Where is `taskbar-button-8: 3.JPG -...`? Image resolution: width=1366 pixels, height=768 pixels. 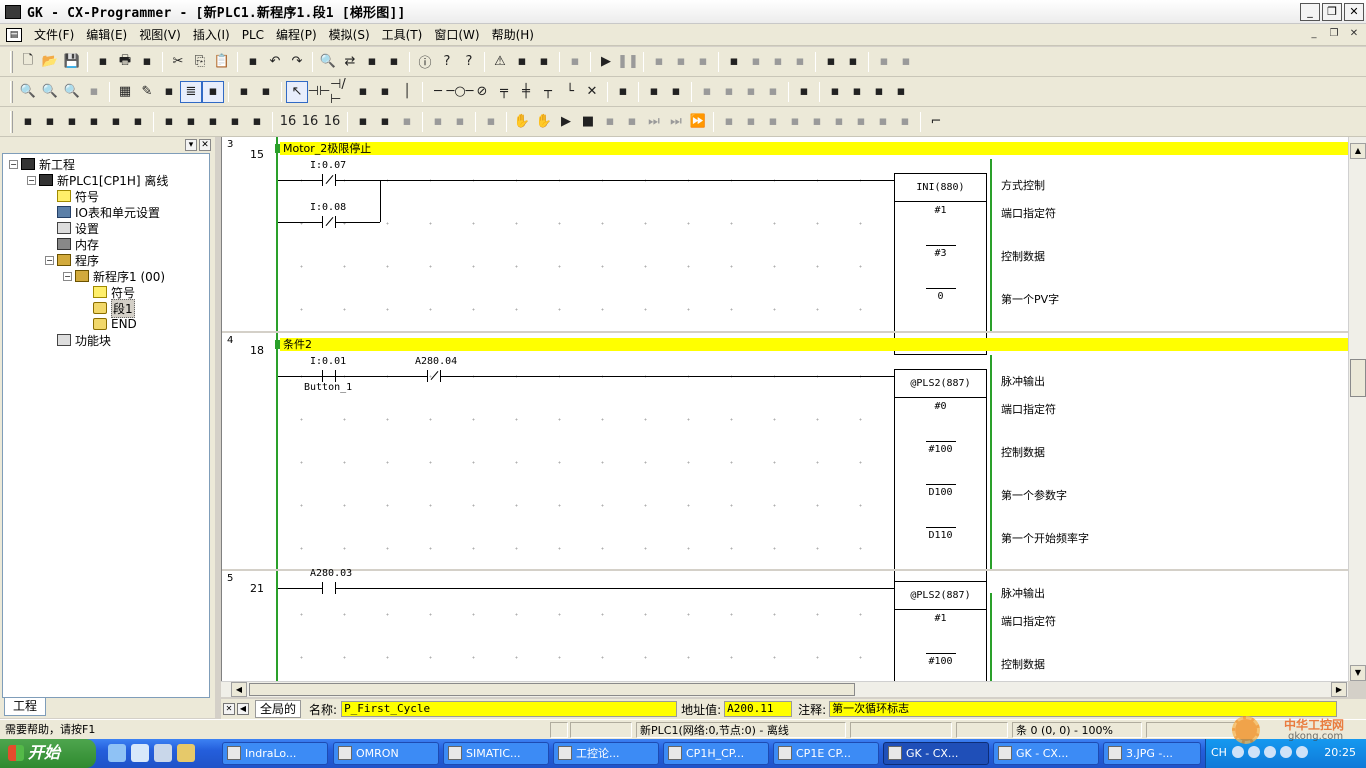 taskbar-button-8: 3.JPG -... is located at coordinates (1152, 753).